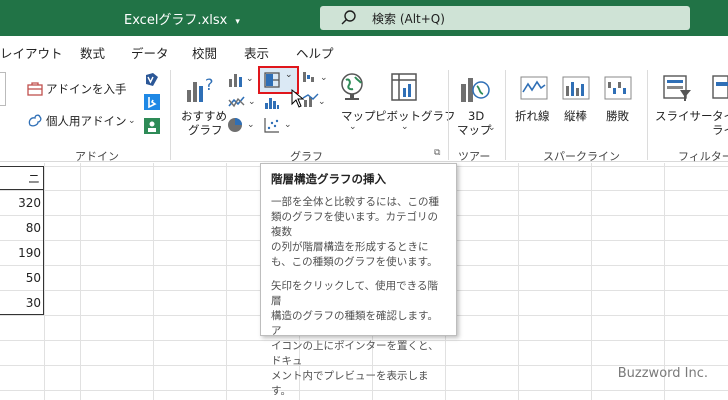 This screenshot has height=400, width=728. What do you see at coordinates (415, 116) in the screenshot?
I see `pivotchart-button: ピボットグラフ` at bounding box center [415, 116].